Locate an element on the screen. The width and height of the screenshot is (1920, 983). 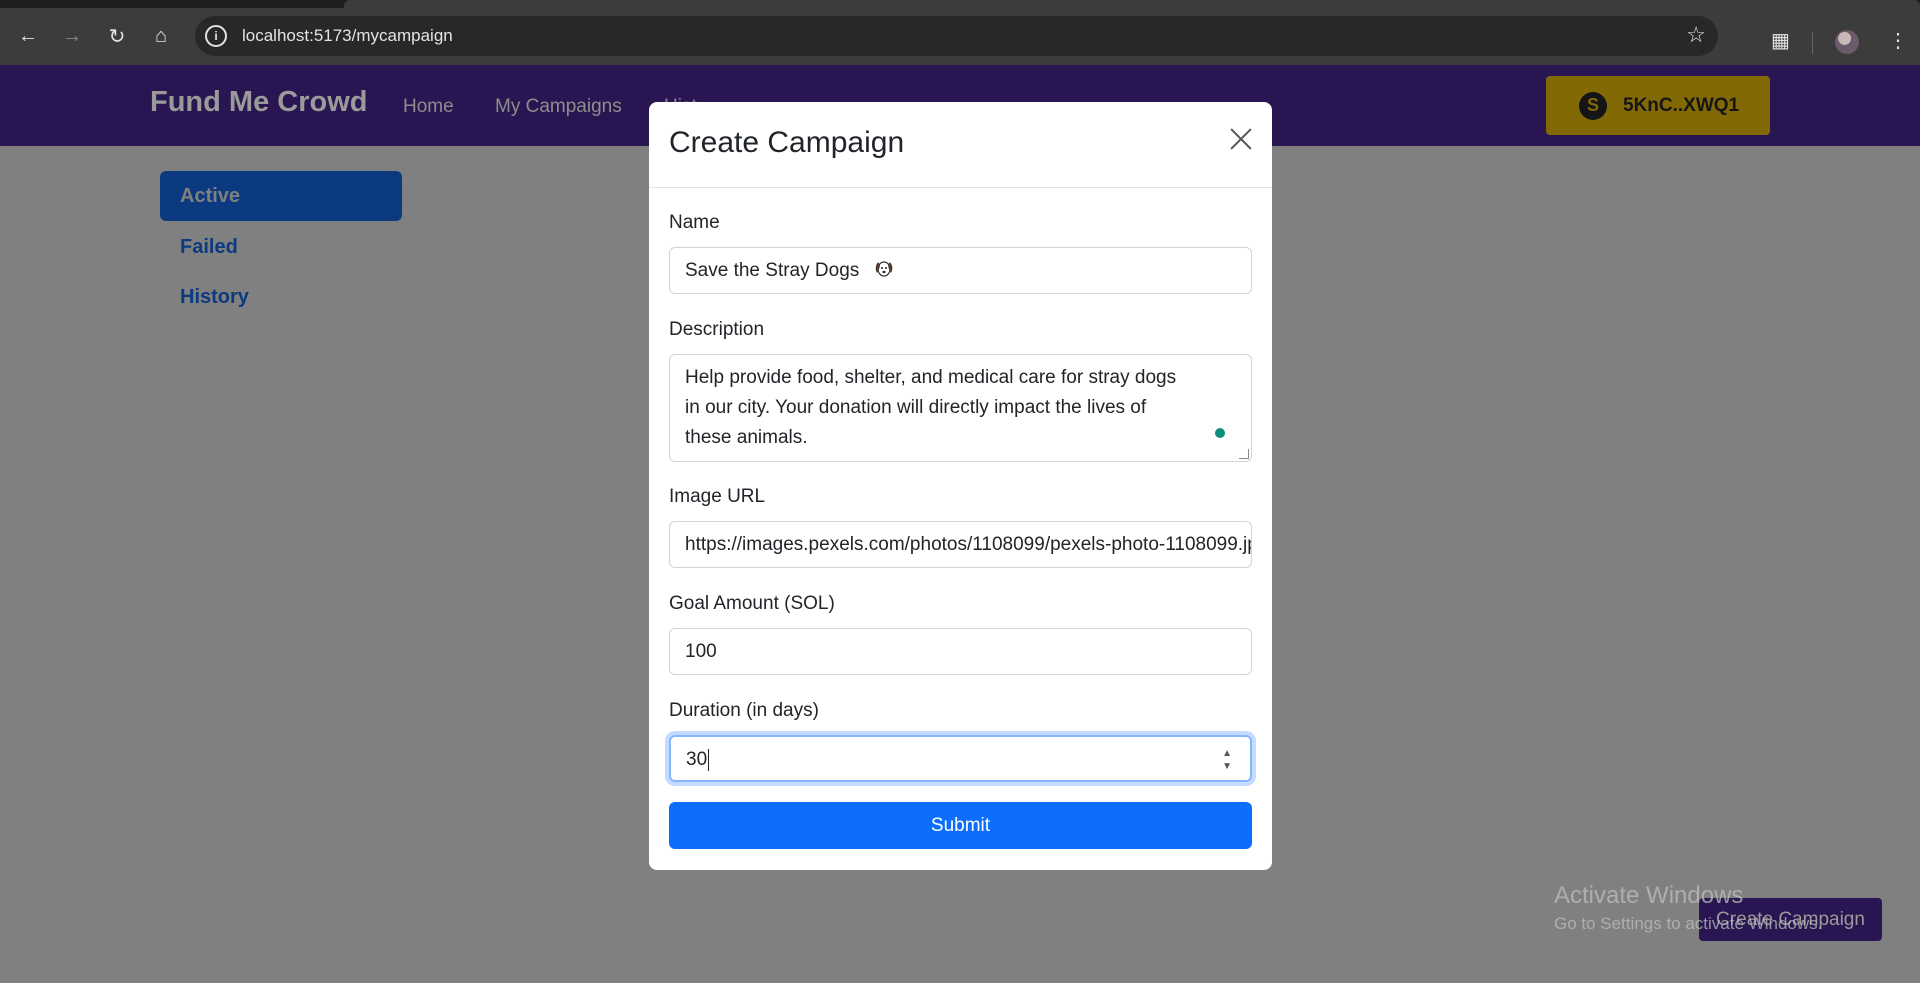
number-stepper: ▲ ▼ is located at coordinates (1227, 760).